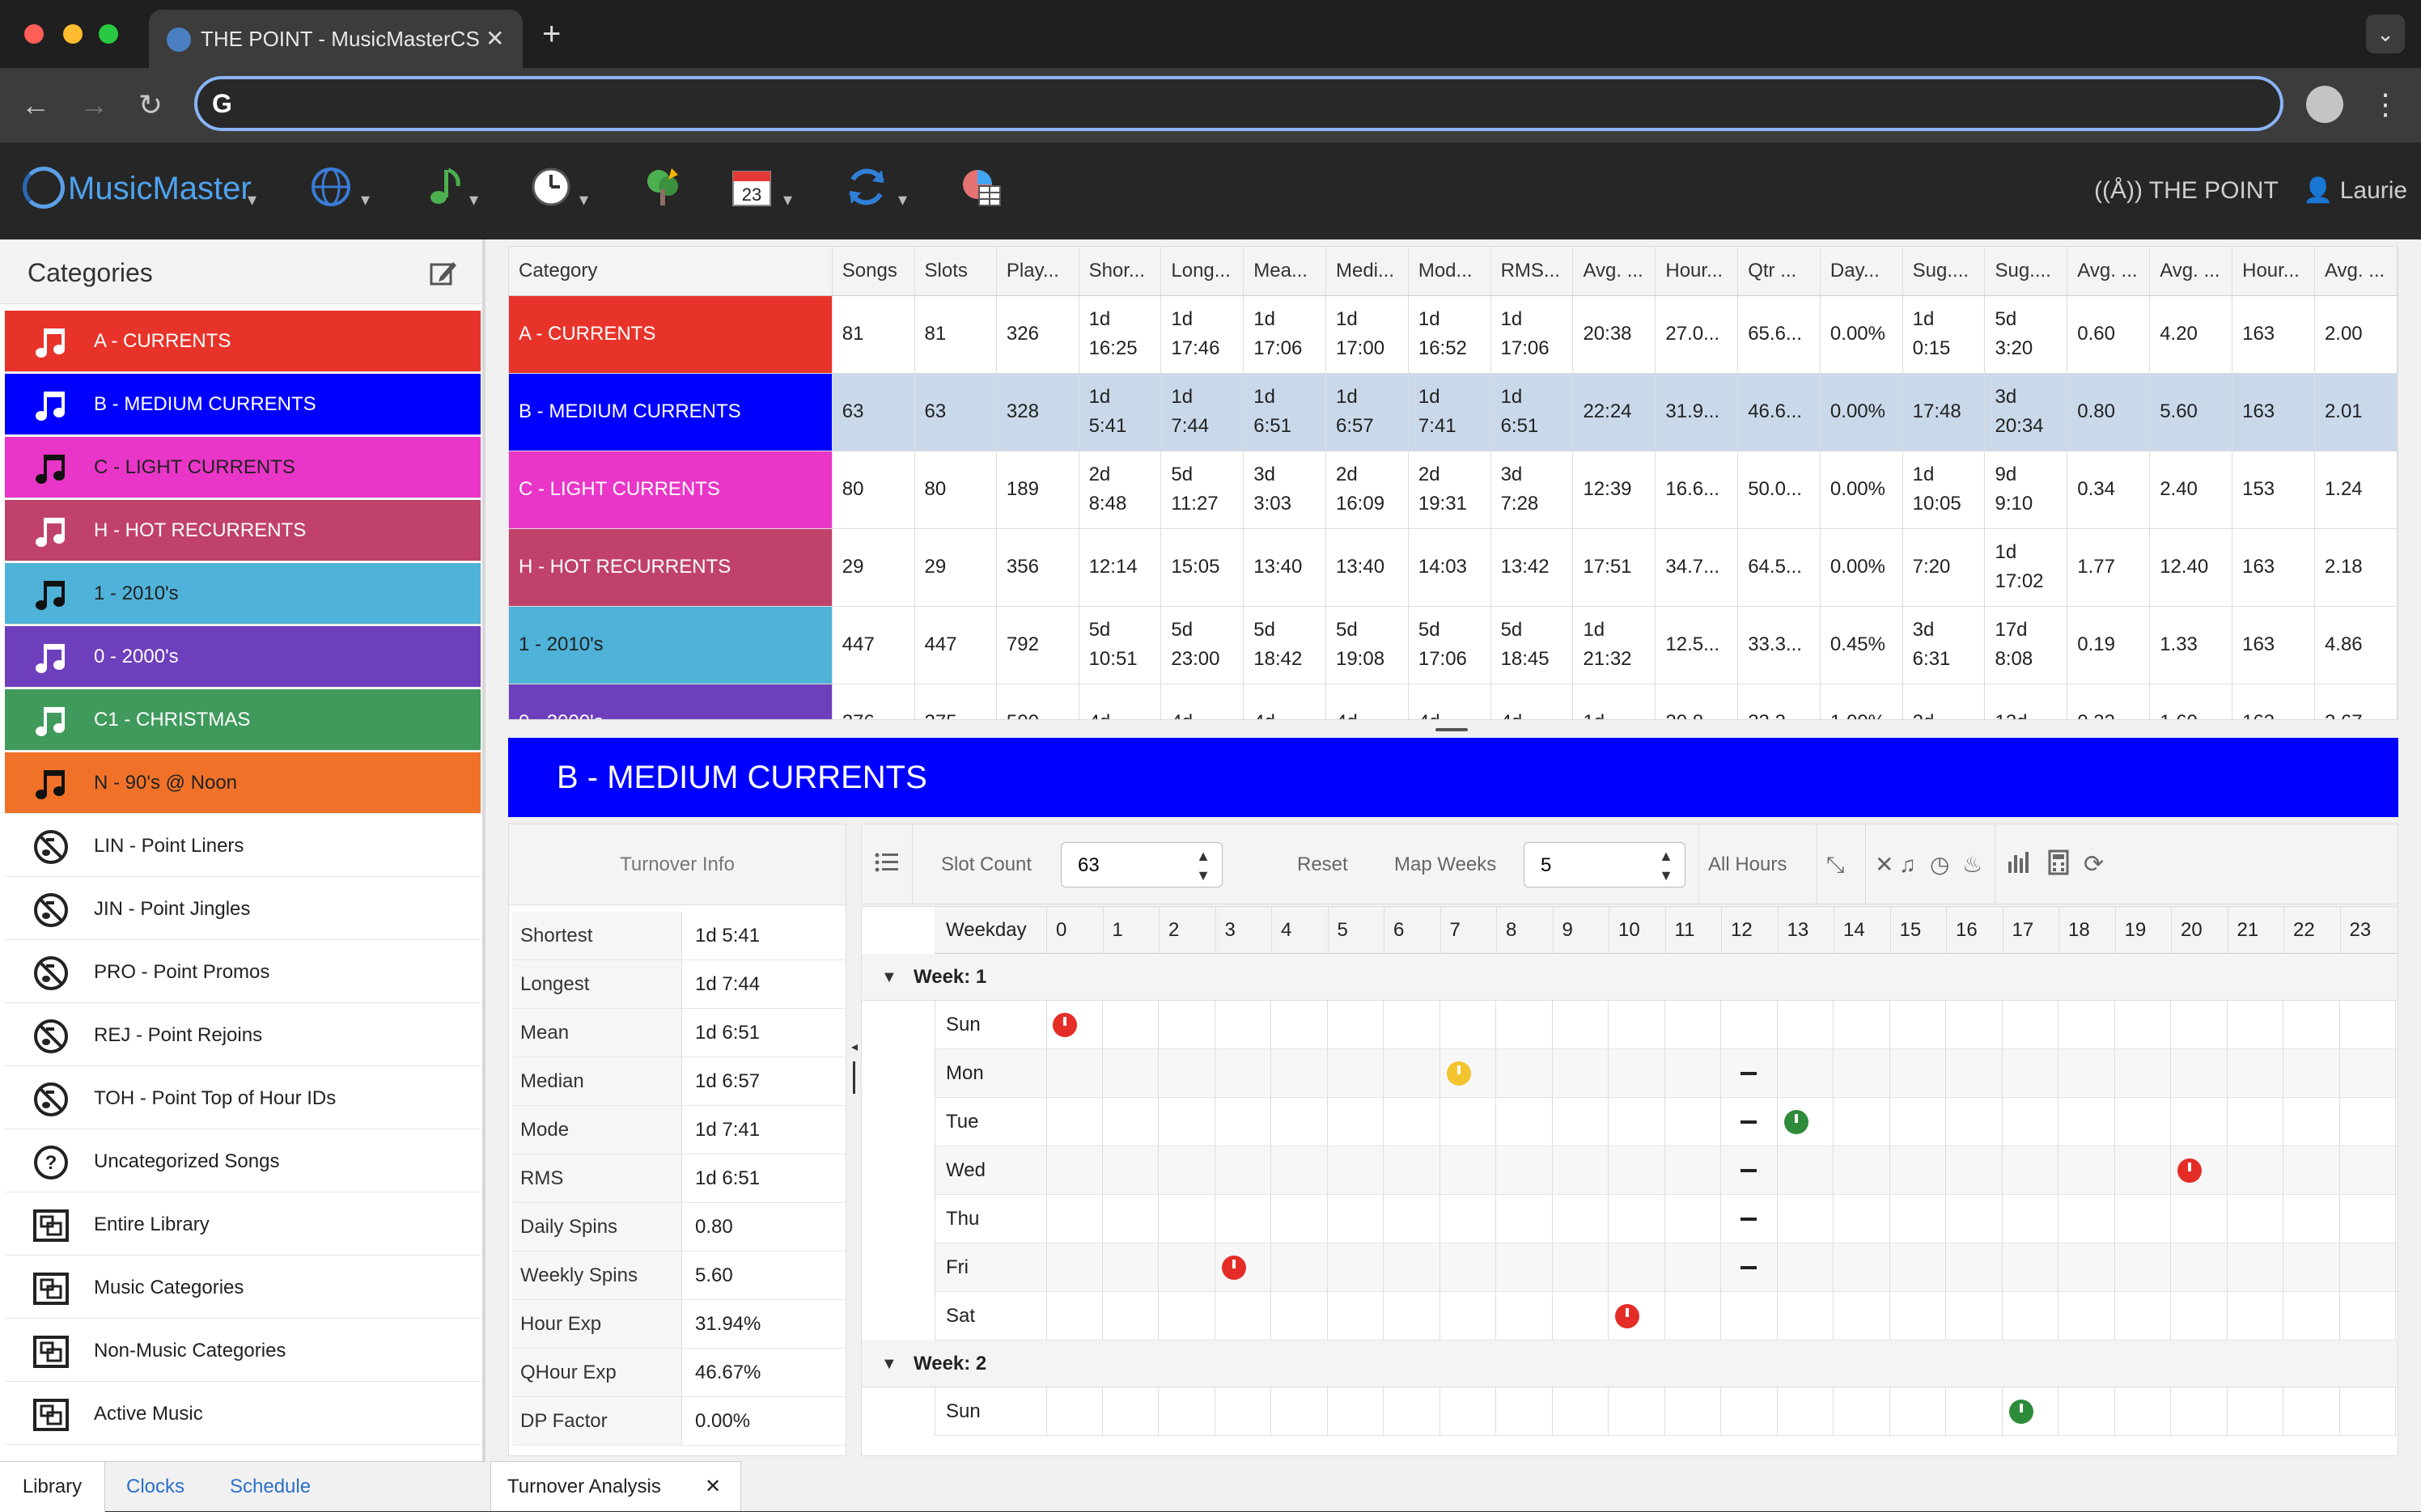 This screenshot has width=2421, height=1512. What do you see at coordinates (1908, 865) in the screenshot?
I see `music-note-icon: ♫` at bounding box center [1908, 865].